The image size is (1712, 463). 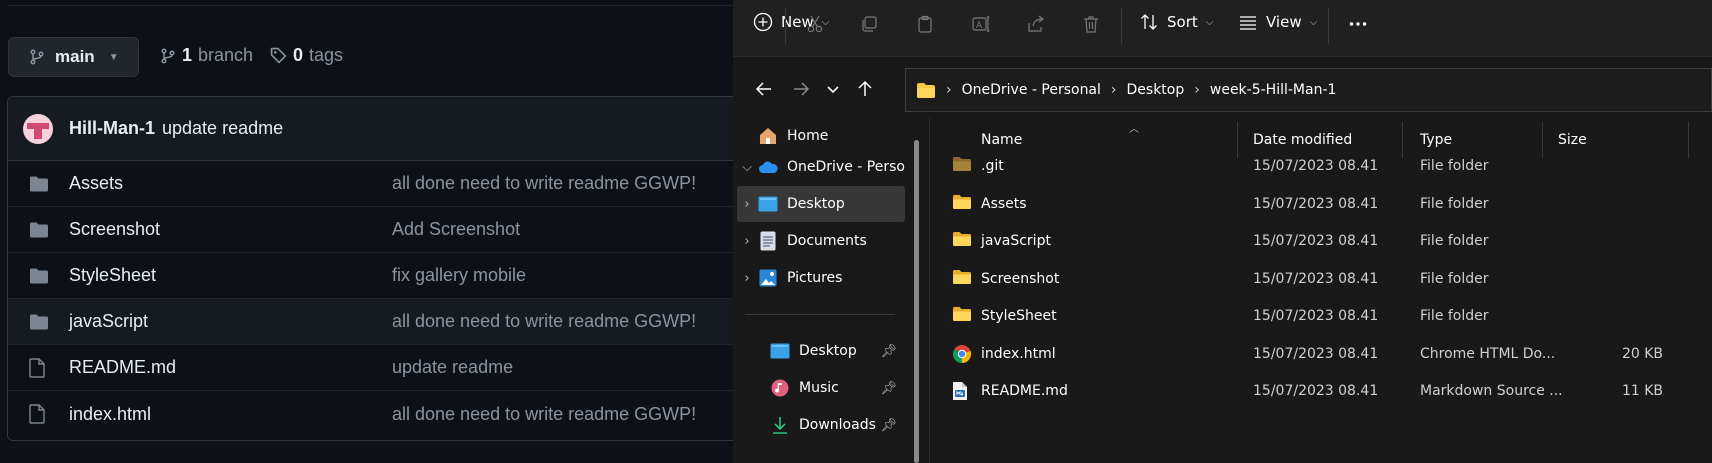 What do you see at coordinates (768, 167) in the screenshot?
I see `cloud-icon` at bounding box center [768, 167].